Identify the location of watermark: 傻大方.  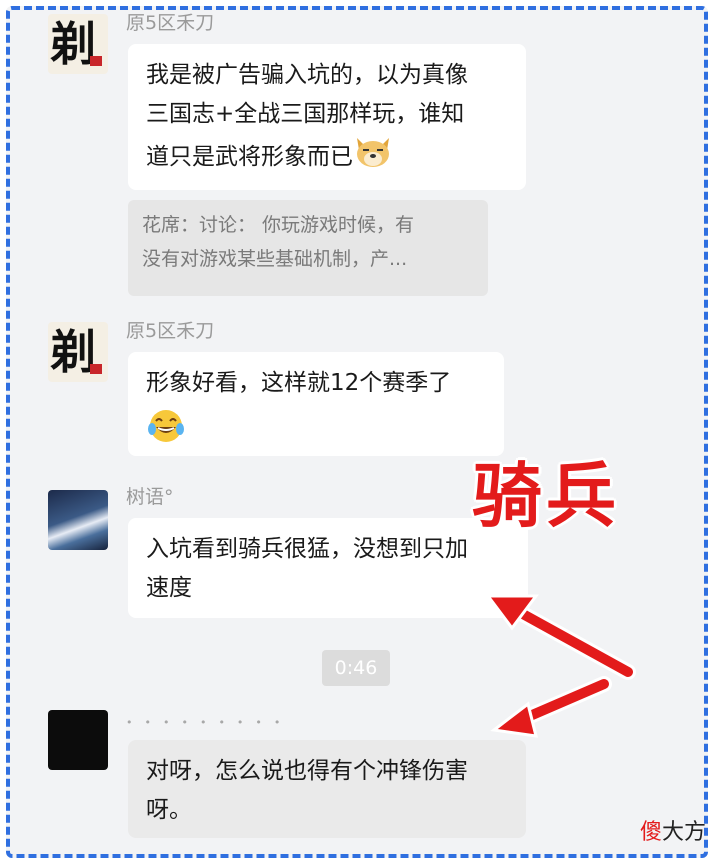
(673, 830).